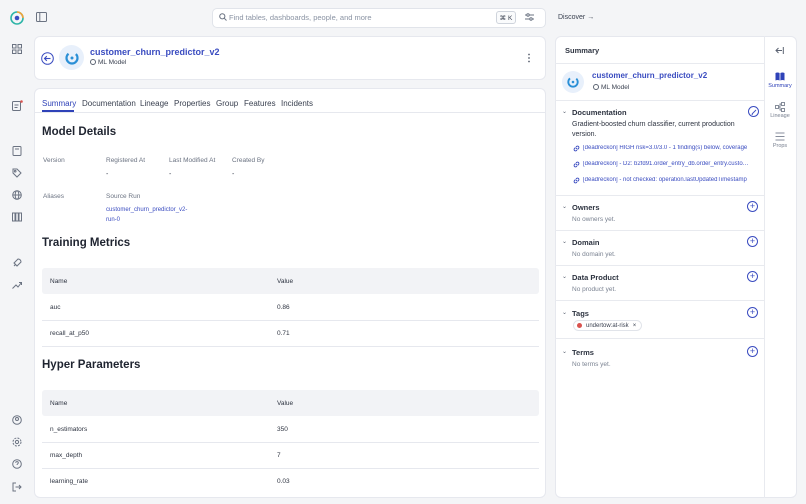 The width and height of the screenshot is (806, 504). What do you see at coordinates (155, 52) in the screenshot?
I see `asset-title: customer_churn_predictor_v2` at bounding box center [155, 52].